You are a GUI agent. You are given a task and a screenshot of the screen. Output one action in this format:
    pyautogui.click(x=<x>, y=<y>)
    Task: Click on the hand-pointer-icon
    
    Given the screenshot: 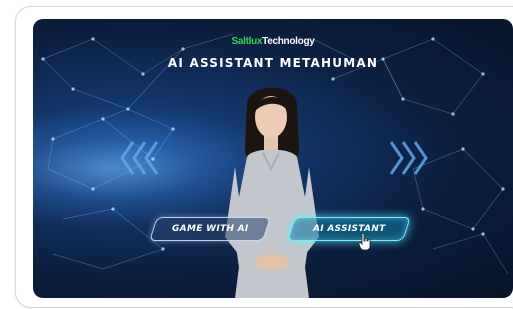 What is the action you would take?
    pyautogui.click(x=364, y=242)
    